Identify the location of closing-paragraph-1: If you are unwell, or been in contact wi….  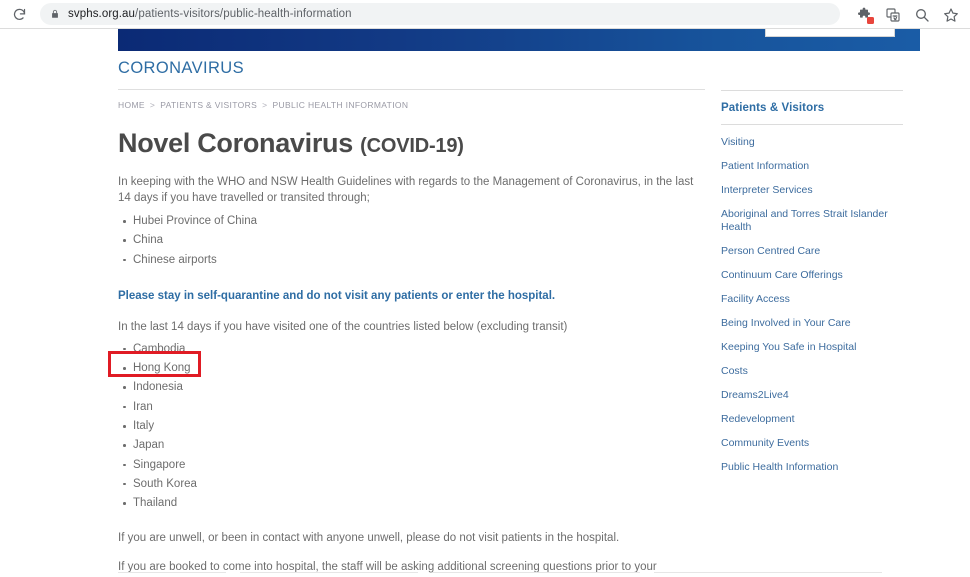
(369, 537).